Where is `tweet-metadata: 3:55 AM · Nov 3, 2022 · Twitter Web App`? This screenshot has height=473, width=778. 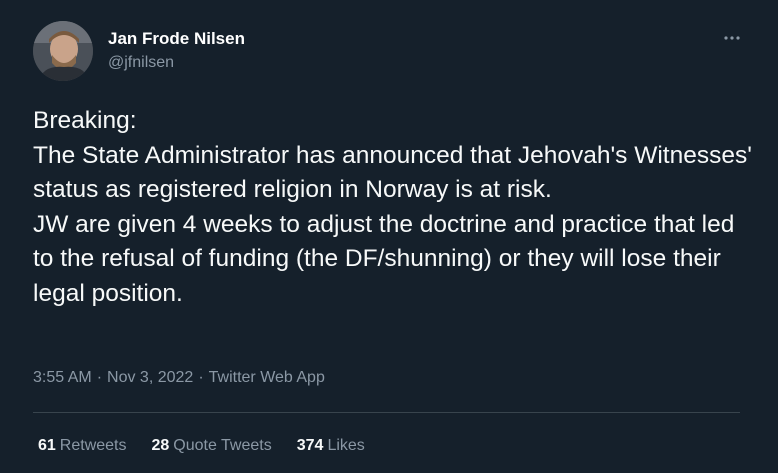 tweet-metadata: 3:55 AM · Nov 3, 2022 · Twitter Web App is located at coordinates (179, 378).